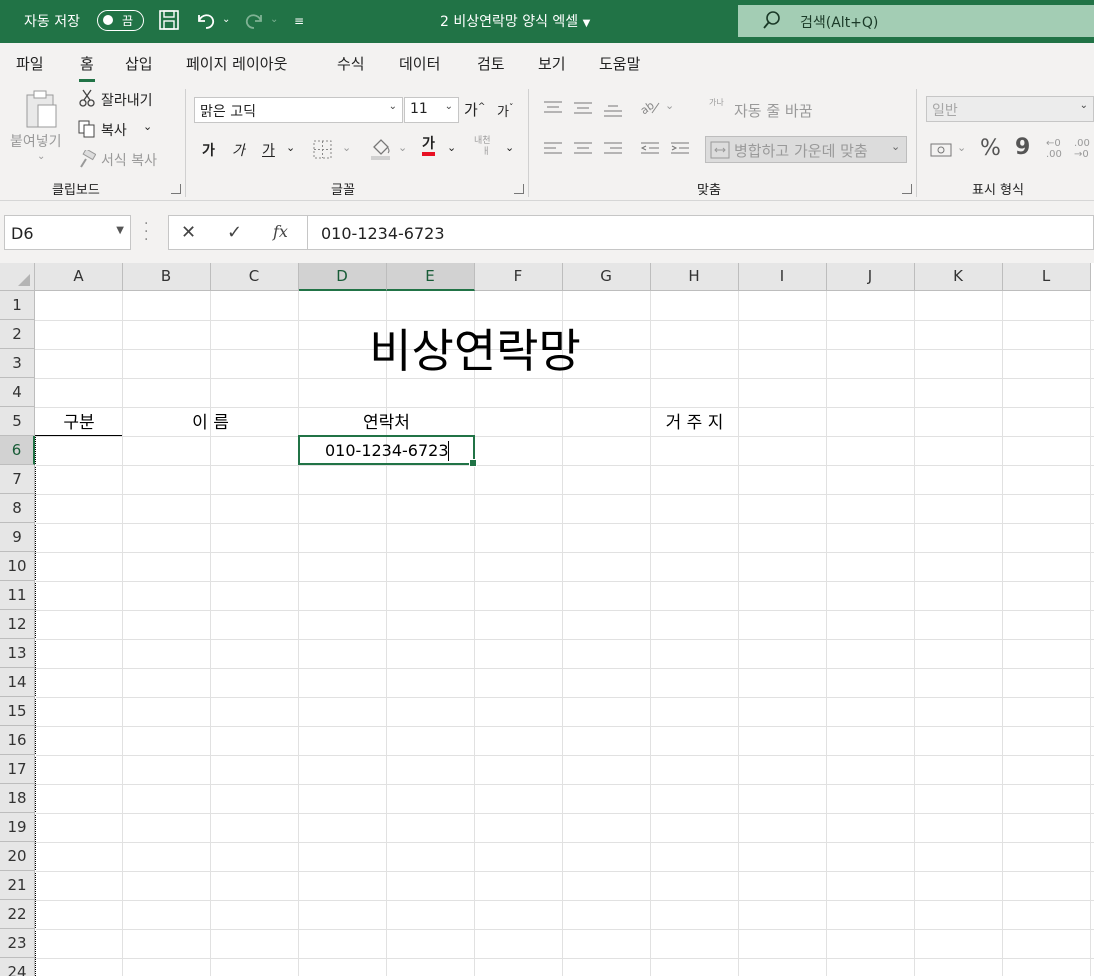  I want to click on undo-dropdown-icon: ⌄, so click(226, 19).